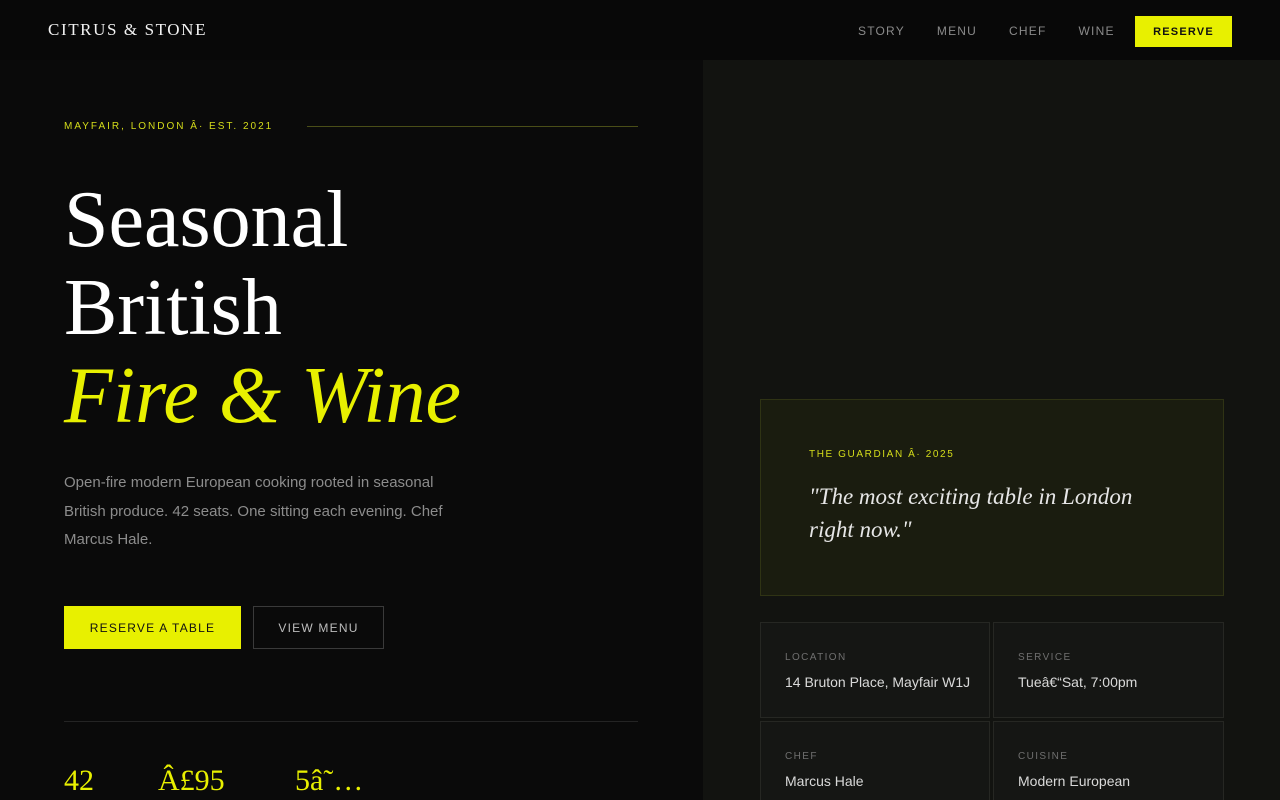 Image resolution: width=1280 pixels, height=800 pixels. Describe the element at coordinates (127, 30) in the screenshot. I see `logo: CITRUS & STONE` at that location.